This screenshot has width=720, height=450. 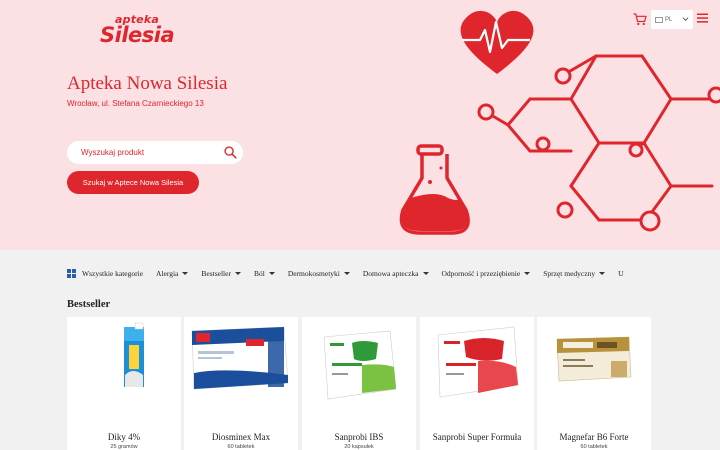 What do you see at coordinates (137, 35) in the screenshot?
I see `logo-line2: Silesia` at bounding box center [137, 35].